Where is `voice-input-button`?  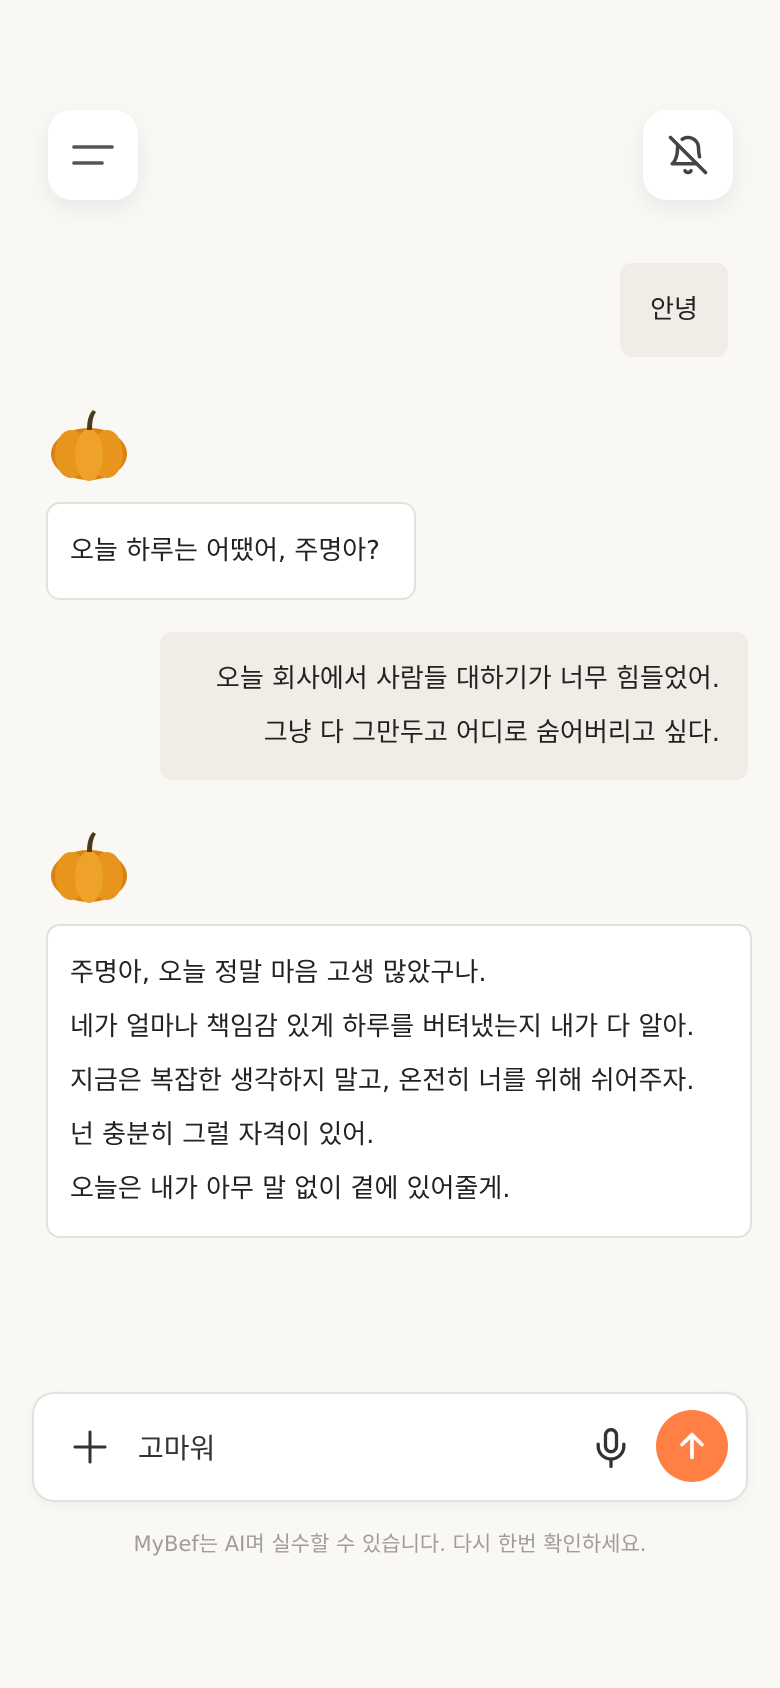 voice-input-button is located at coordinates (611, 1448).